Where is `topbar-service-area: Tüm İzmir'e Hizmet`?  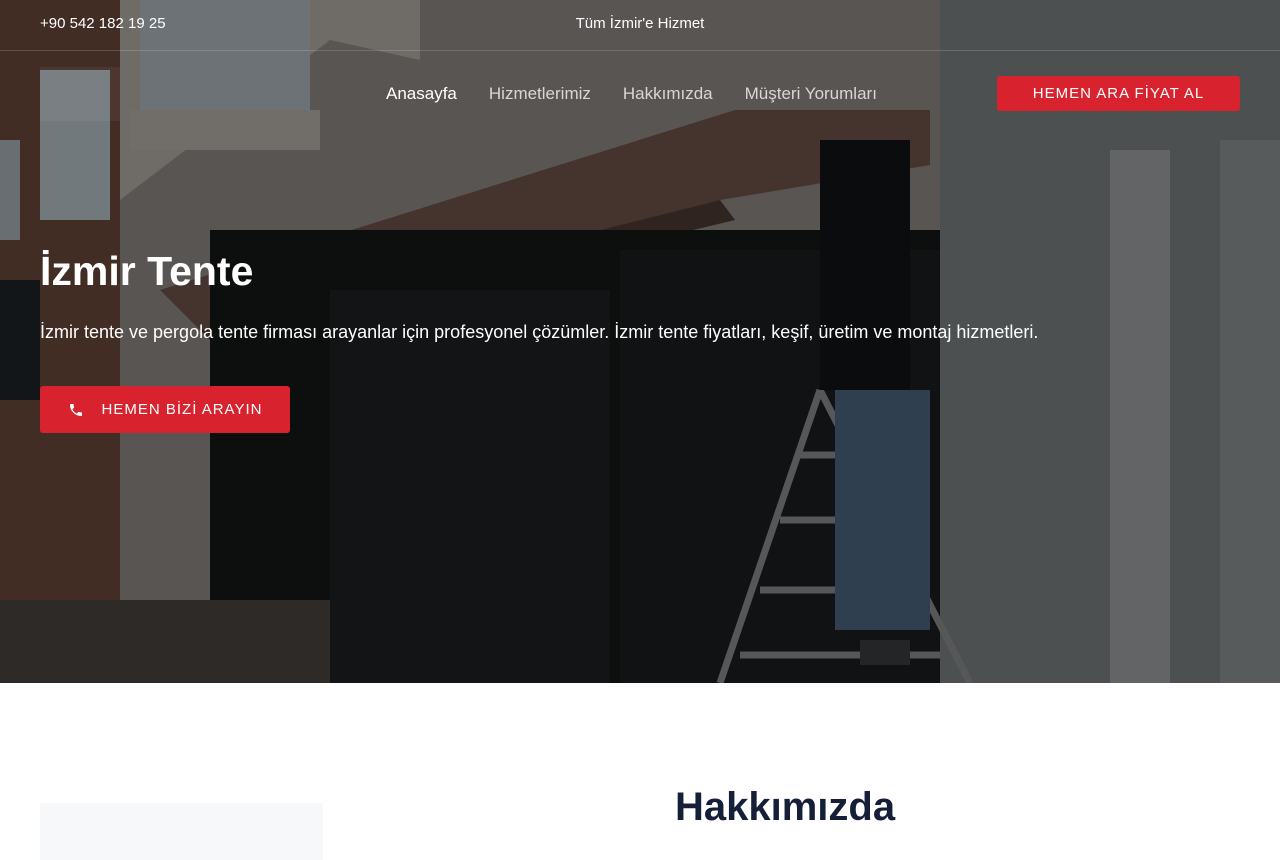
topbar-service-area: Tüm İzmir'e Hizmet is located at coordinates (640, 23).